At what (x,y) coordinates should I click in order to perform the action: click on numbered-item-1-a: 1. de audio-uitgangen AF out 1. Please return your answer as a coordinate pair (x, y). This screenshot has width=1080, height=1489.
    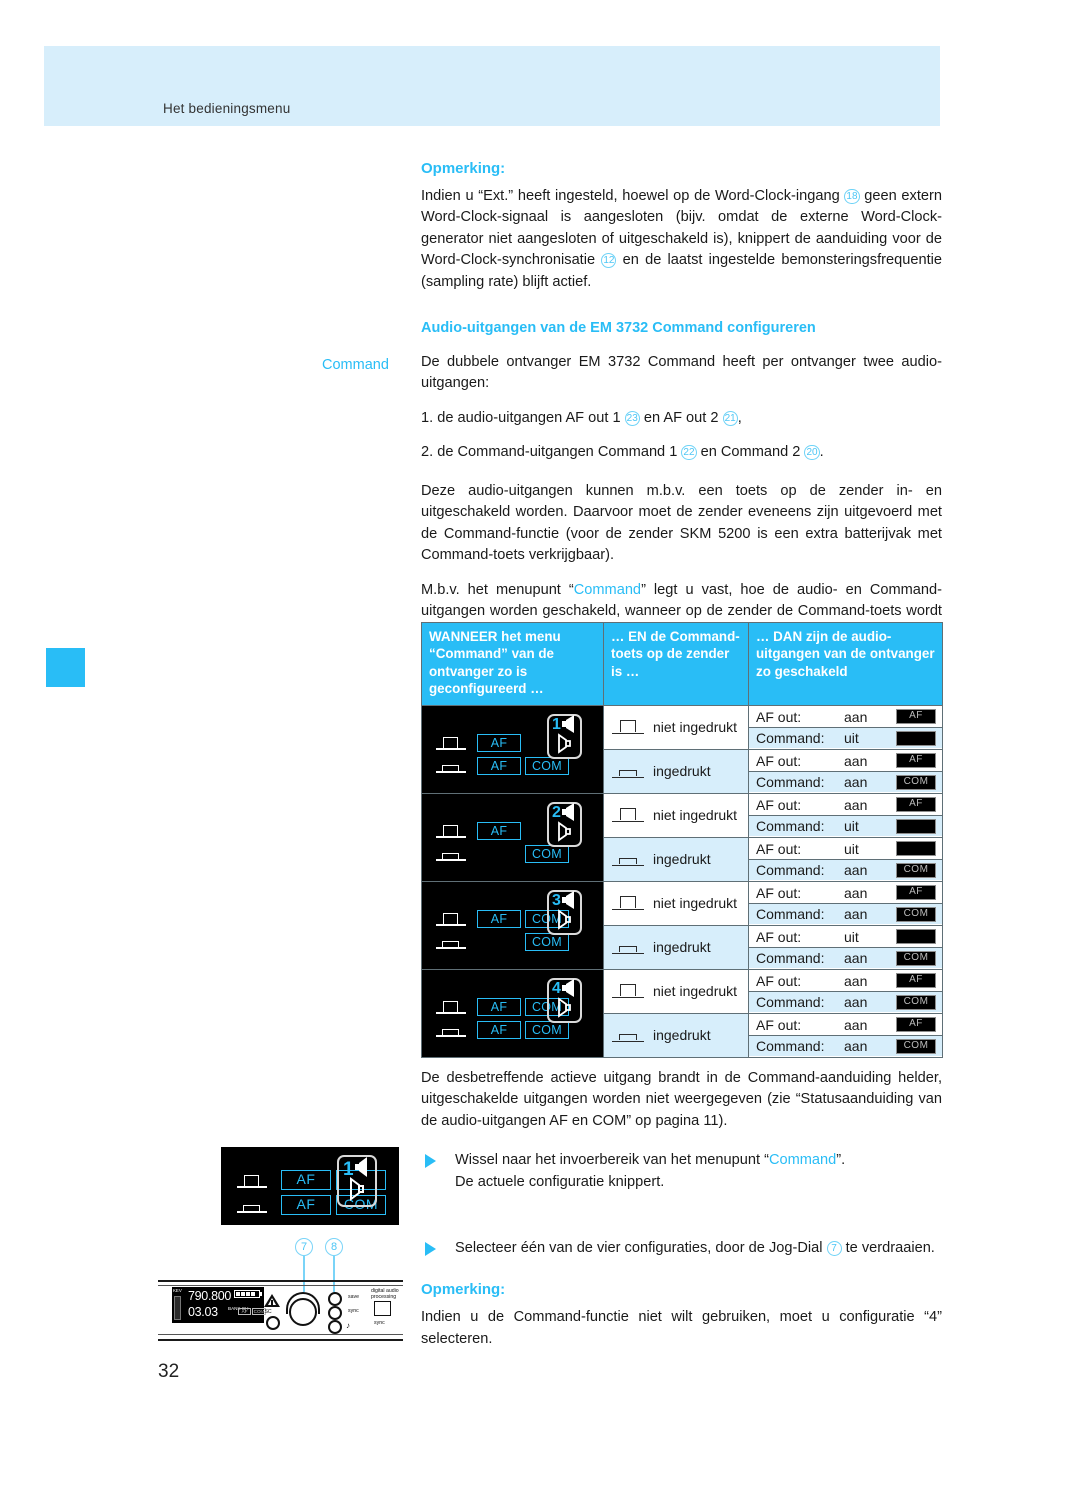
    Looking at the image, I should click on (521, 417).